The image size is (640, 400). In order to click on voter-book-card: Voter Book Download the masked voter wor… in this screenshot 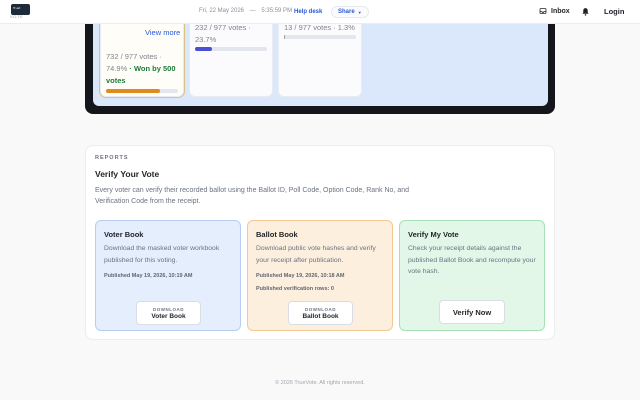, I will do `click(168, 275)`.